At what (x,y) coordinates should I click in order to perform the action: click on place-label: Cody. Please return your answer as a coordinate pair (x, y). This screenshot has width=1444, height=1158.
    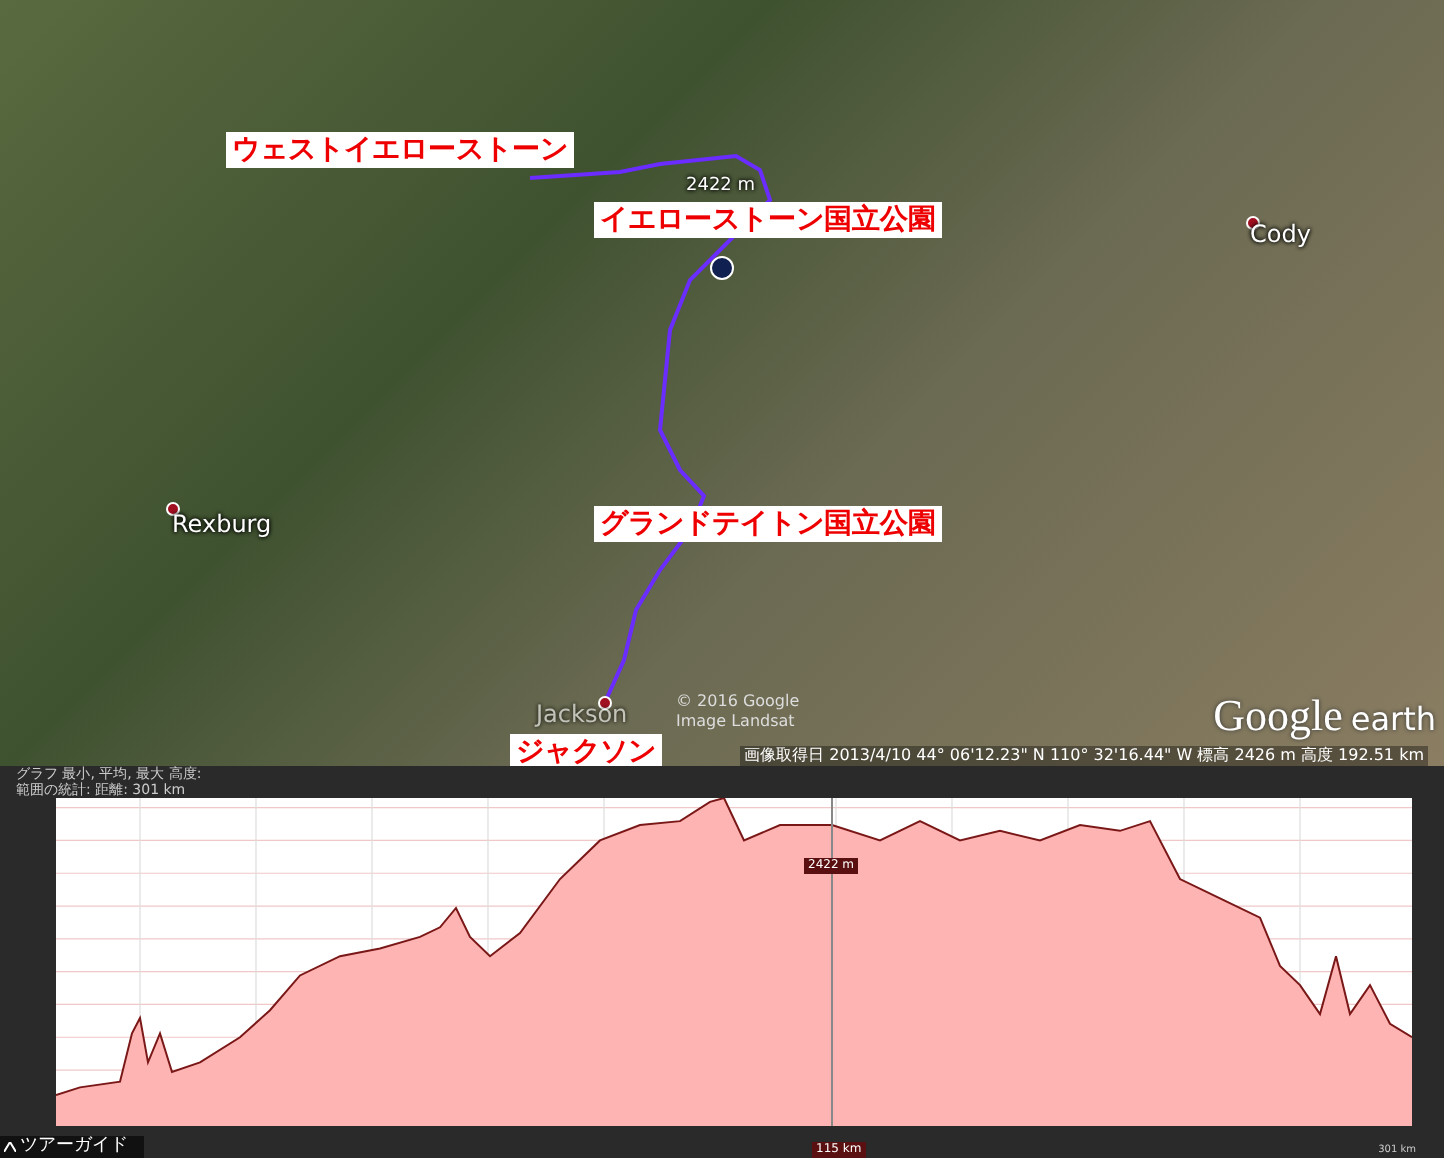
    Looking at the image, I should click on (1280, 234).